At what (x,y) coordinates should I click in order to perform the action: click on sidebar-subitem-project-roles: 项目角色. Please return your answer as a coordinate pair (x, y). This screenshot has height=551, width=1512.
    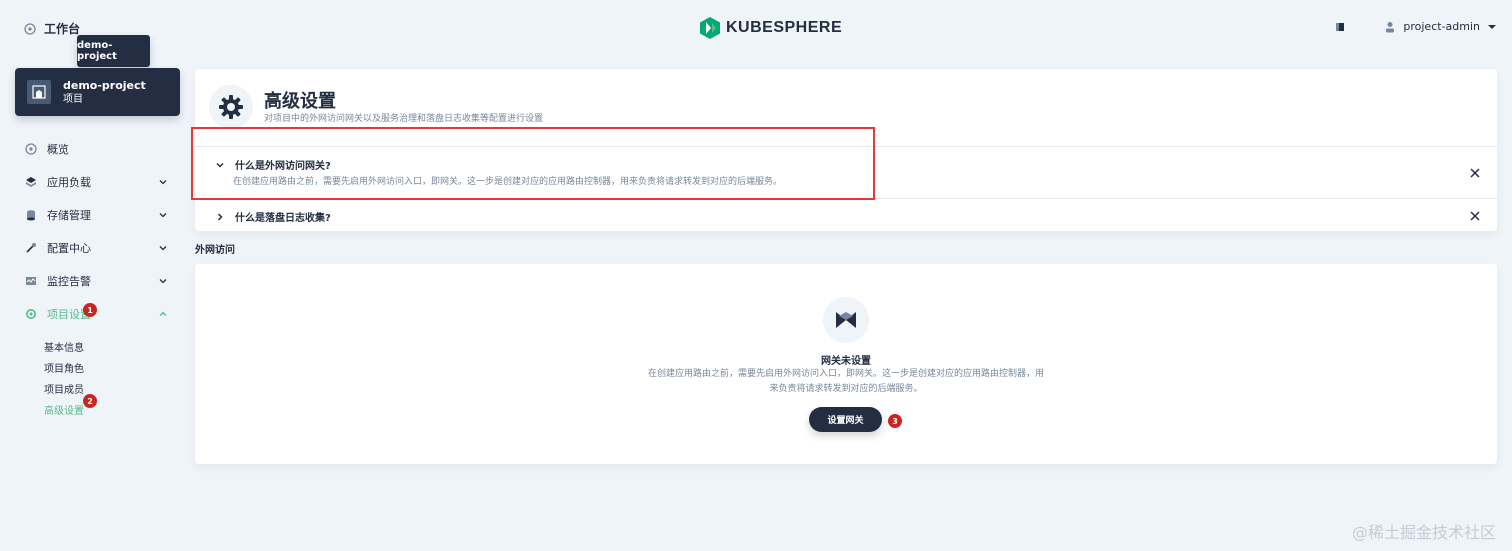
    Looking at the image, I should click on (84, 367).